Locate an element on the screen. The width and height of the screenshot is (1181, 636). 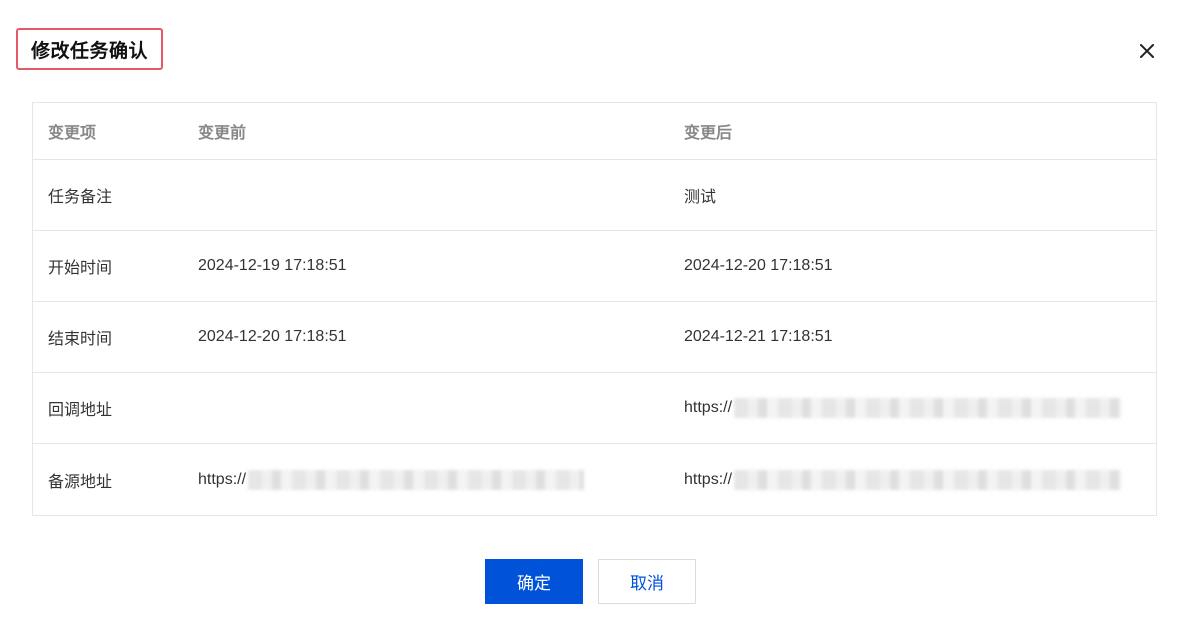
cell-before: 2024-12-19 17:18:51 is located at coordinates (272, 265).